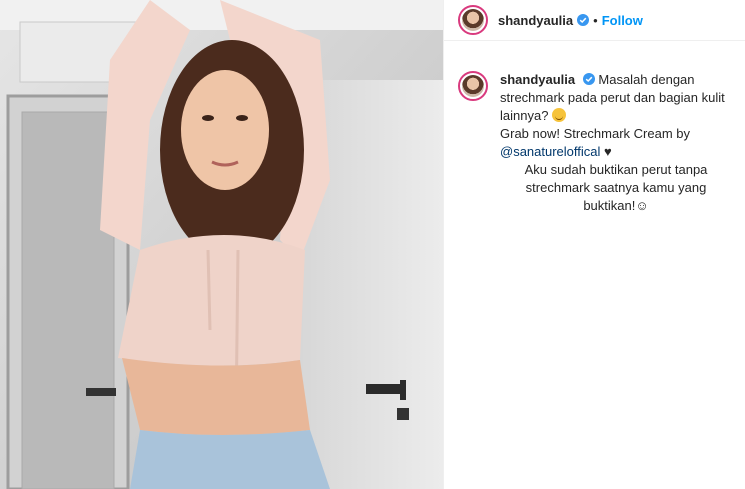  I want to click on follow-button: Follow, so click(622, 20).